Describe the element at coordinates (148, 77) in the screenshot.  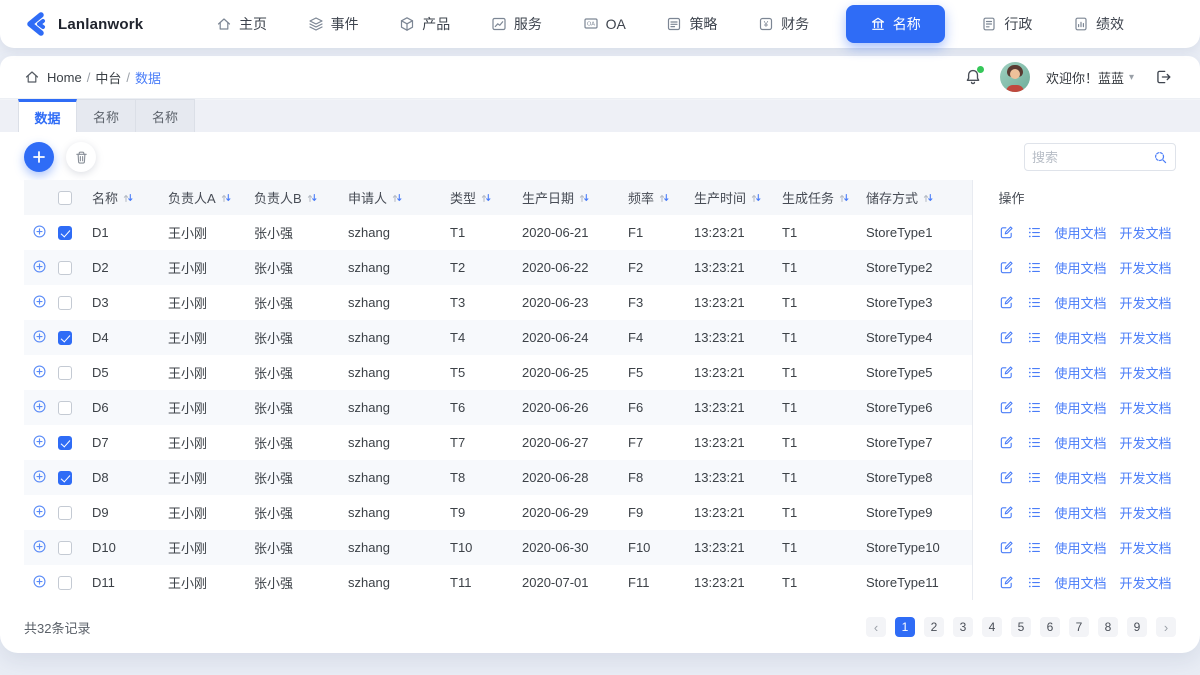
I see `breadcrumb-item: 数据` at that location.